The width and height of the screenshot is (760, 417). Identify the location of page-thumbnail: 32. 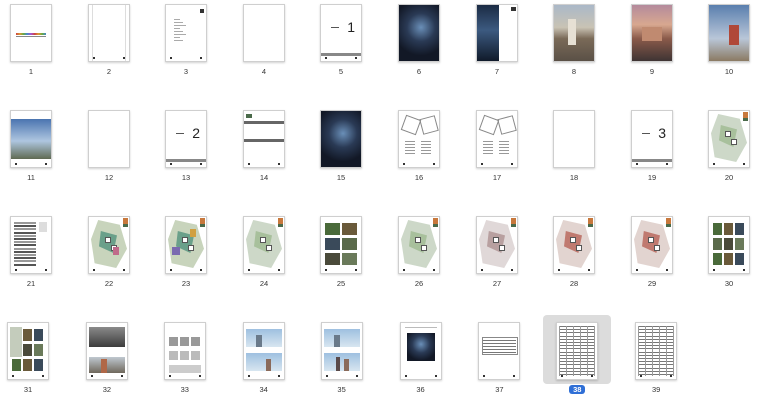
(107, 369).